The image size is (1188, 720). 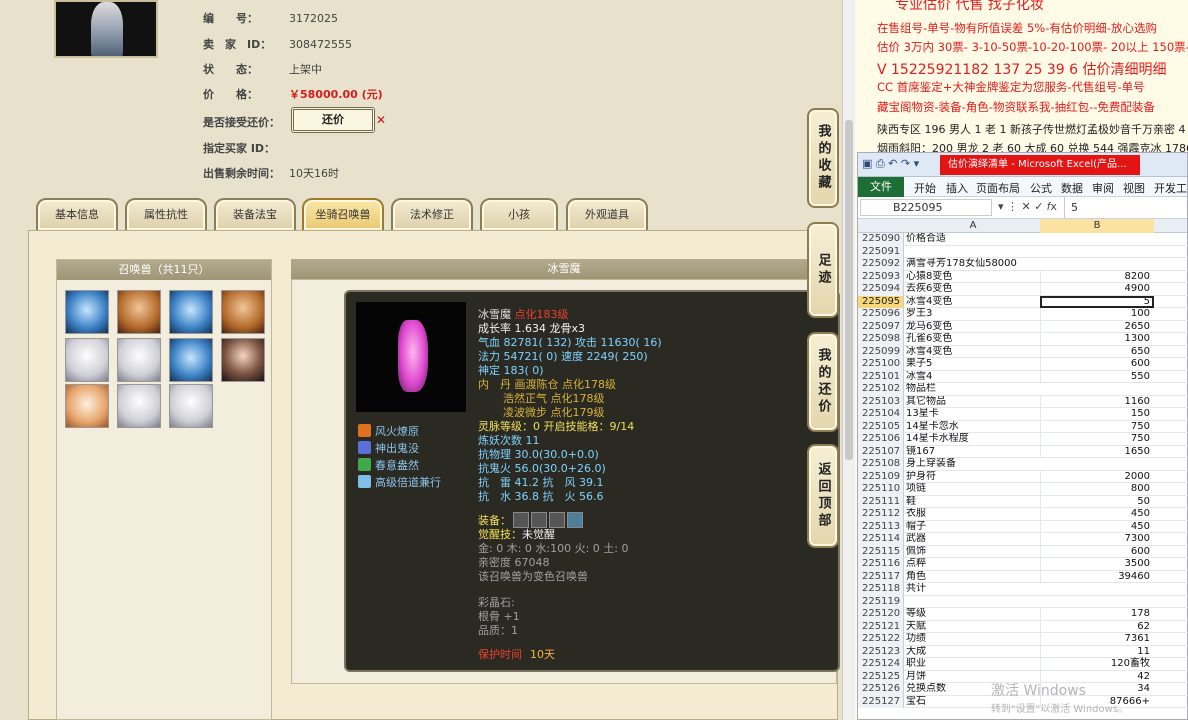 What do you see at coordinates (1097, 326) in the screenshot?
I see `cell-b: 2650` at bounding box center [1097, 326].